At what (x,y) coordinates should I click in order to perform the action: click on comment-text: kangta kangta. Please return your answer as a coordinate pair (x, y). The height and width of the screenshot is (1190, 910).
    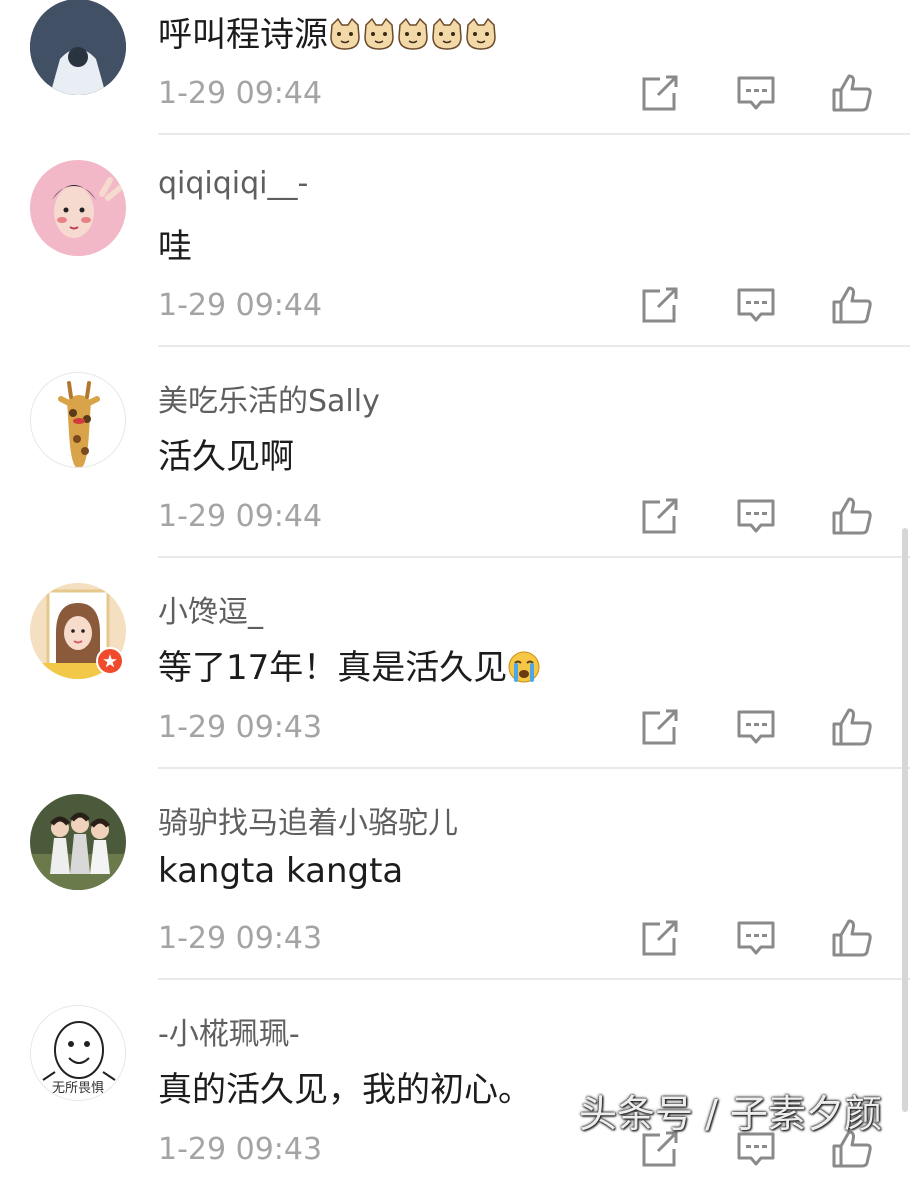
    Looking at the image, I should click on (281, 871).